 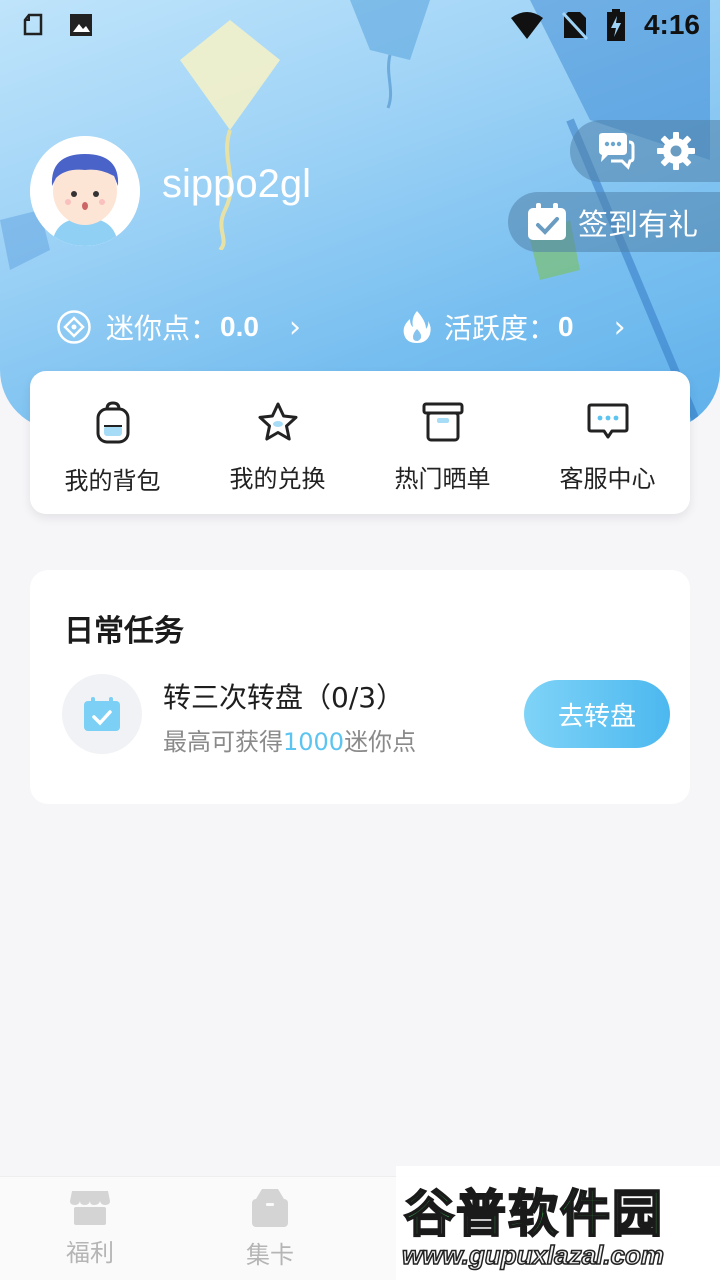 What do you see at coordinates (81, 25) in the screenshot?
I see `image-icon` at bounding box center [81, 25].